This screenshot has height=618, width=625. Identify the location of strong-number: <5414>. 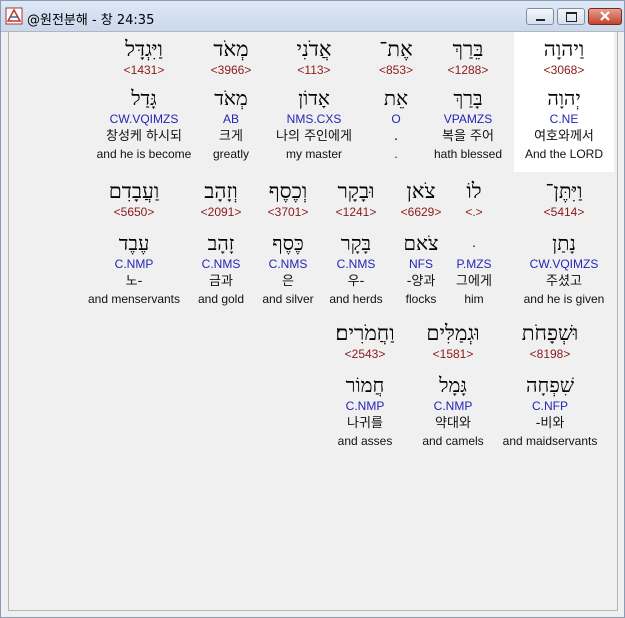
(564, 212).